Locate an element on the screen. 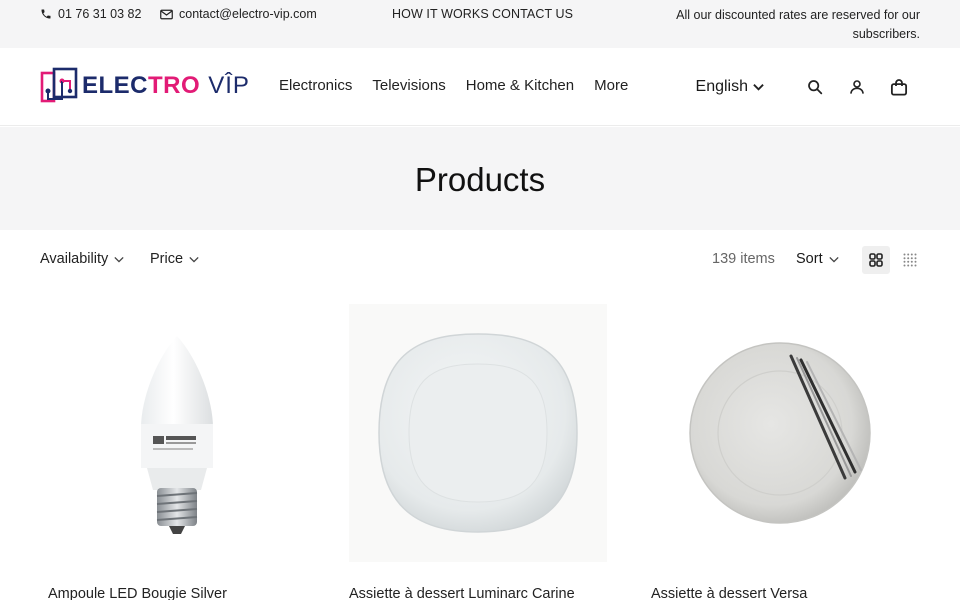 This screenshot has height=600, width=960. view-small-grid-button is located at coordinates (910, 260).